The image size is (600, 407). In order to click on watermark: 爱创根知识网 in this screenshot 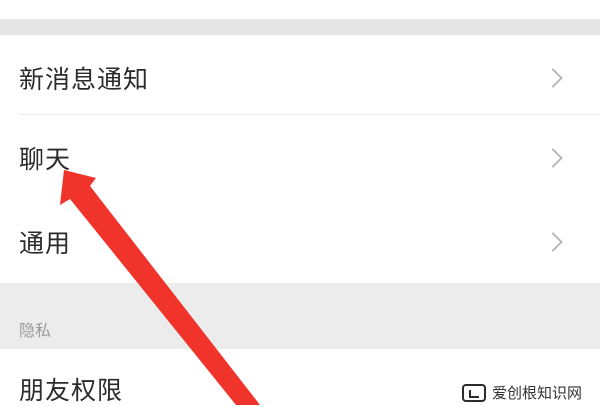, I will do `click(521, 392)`.